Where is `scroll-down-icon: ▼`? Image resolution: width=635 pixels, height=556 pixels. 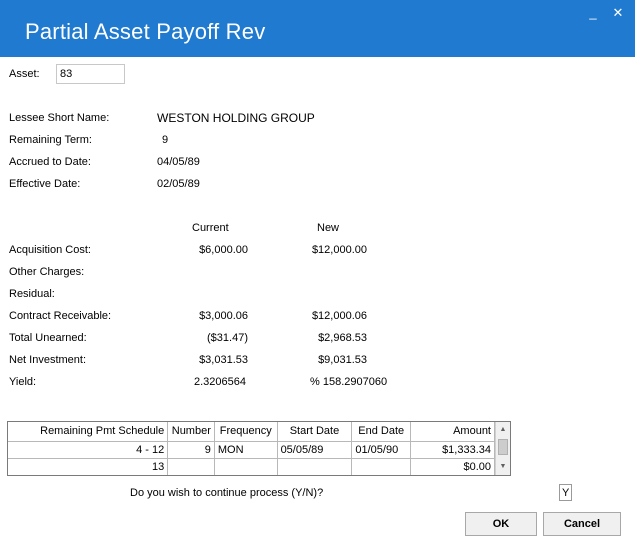 scroll-down-icon: ▼ is located at coordinates (503, 467).